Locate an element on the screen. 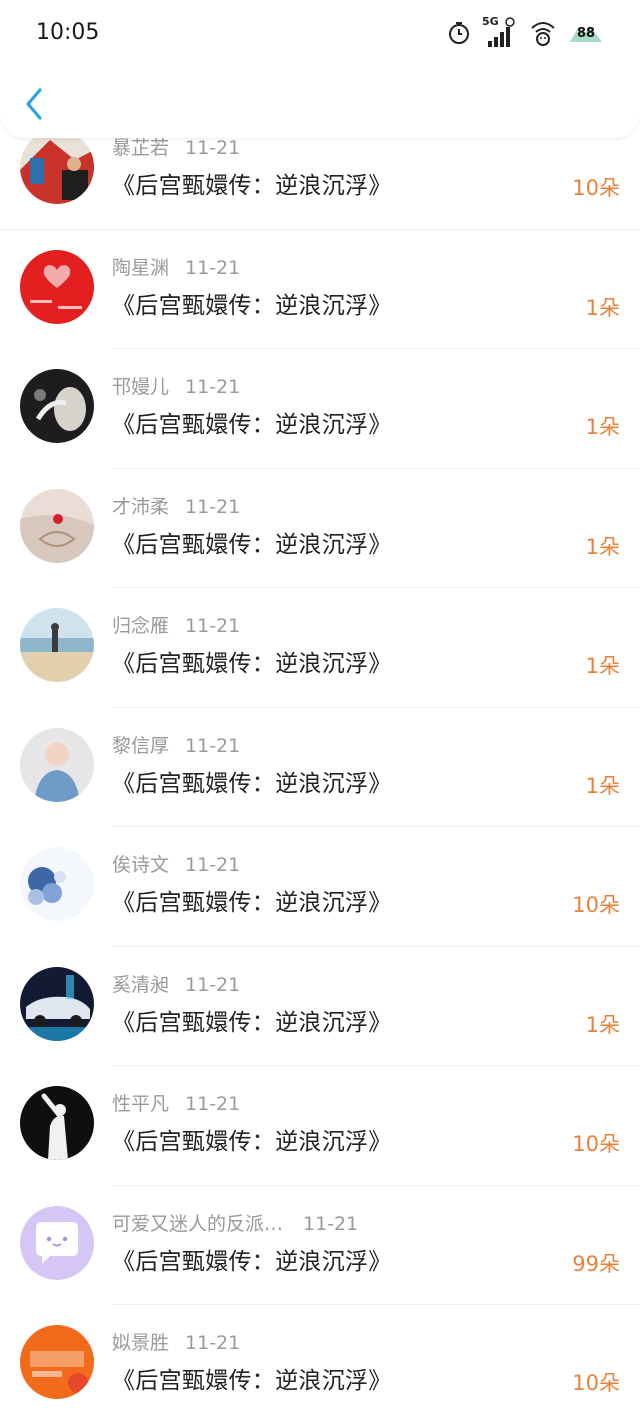 This screenshot has width=640, height=1408. top-bar: 10:05 5G 88 is located at coordinates (320, 69).